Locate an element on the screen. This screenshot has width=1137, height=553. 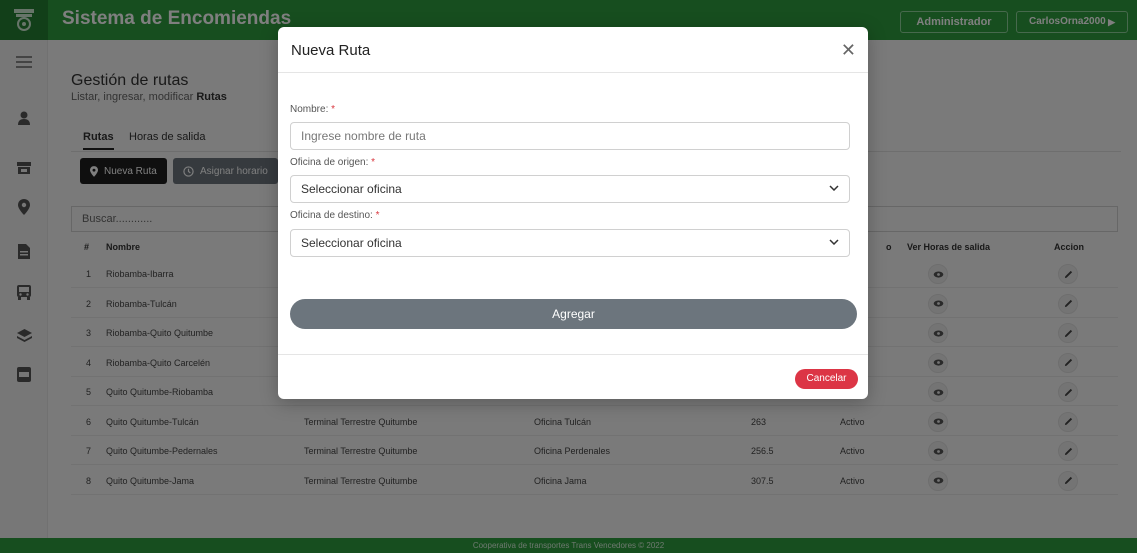
modal-divider is located at coordinates (573, 72).